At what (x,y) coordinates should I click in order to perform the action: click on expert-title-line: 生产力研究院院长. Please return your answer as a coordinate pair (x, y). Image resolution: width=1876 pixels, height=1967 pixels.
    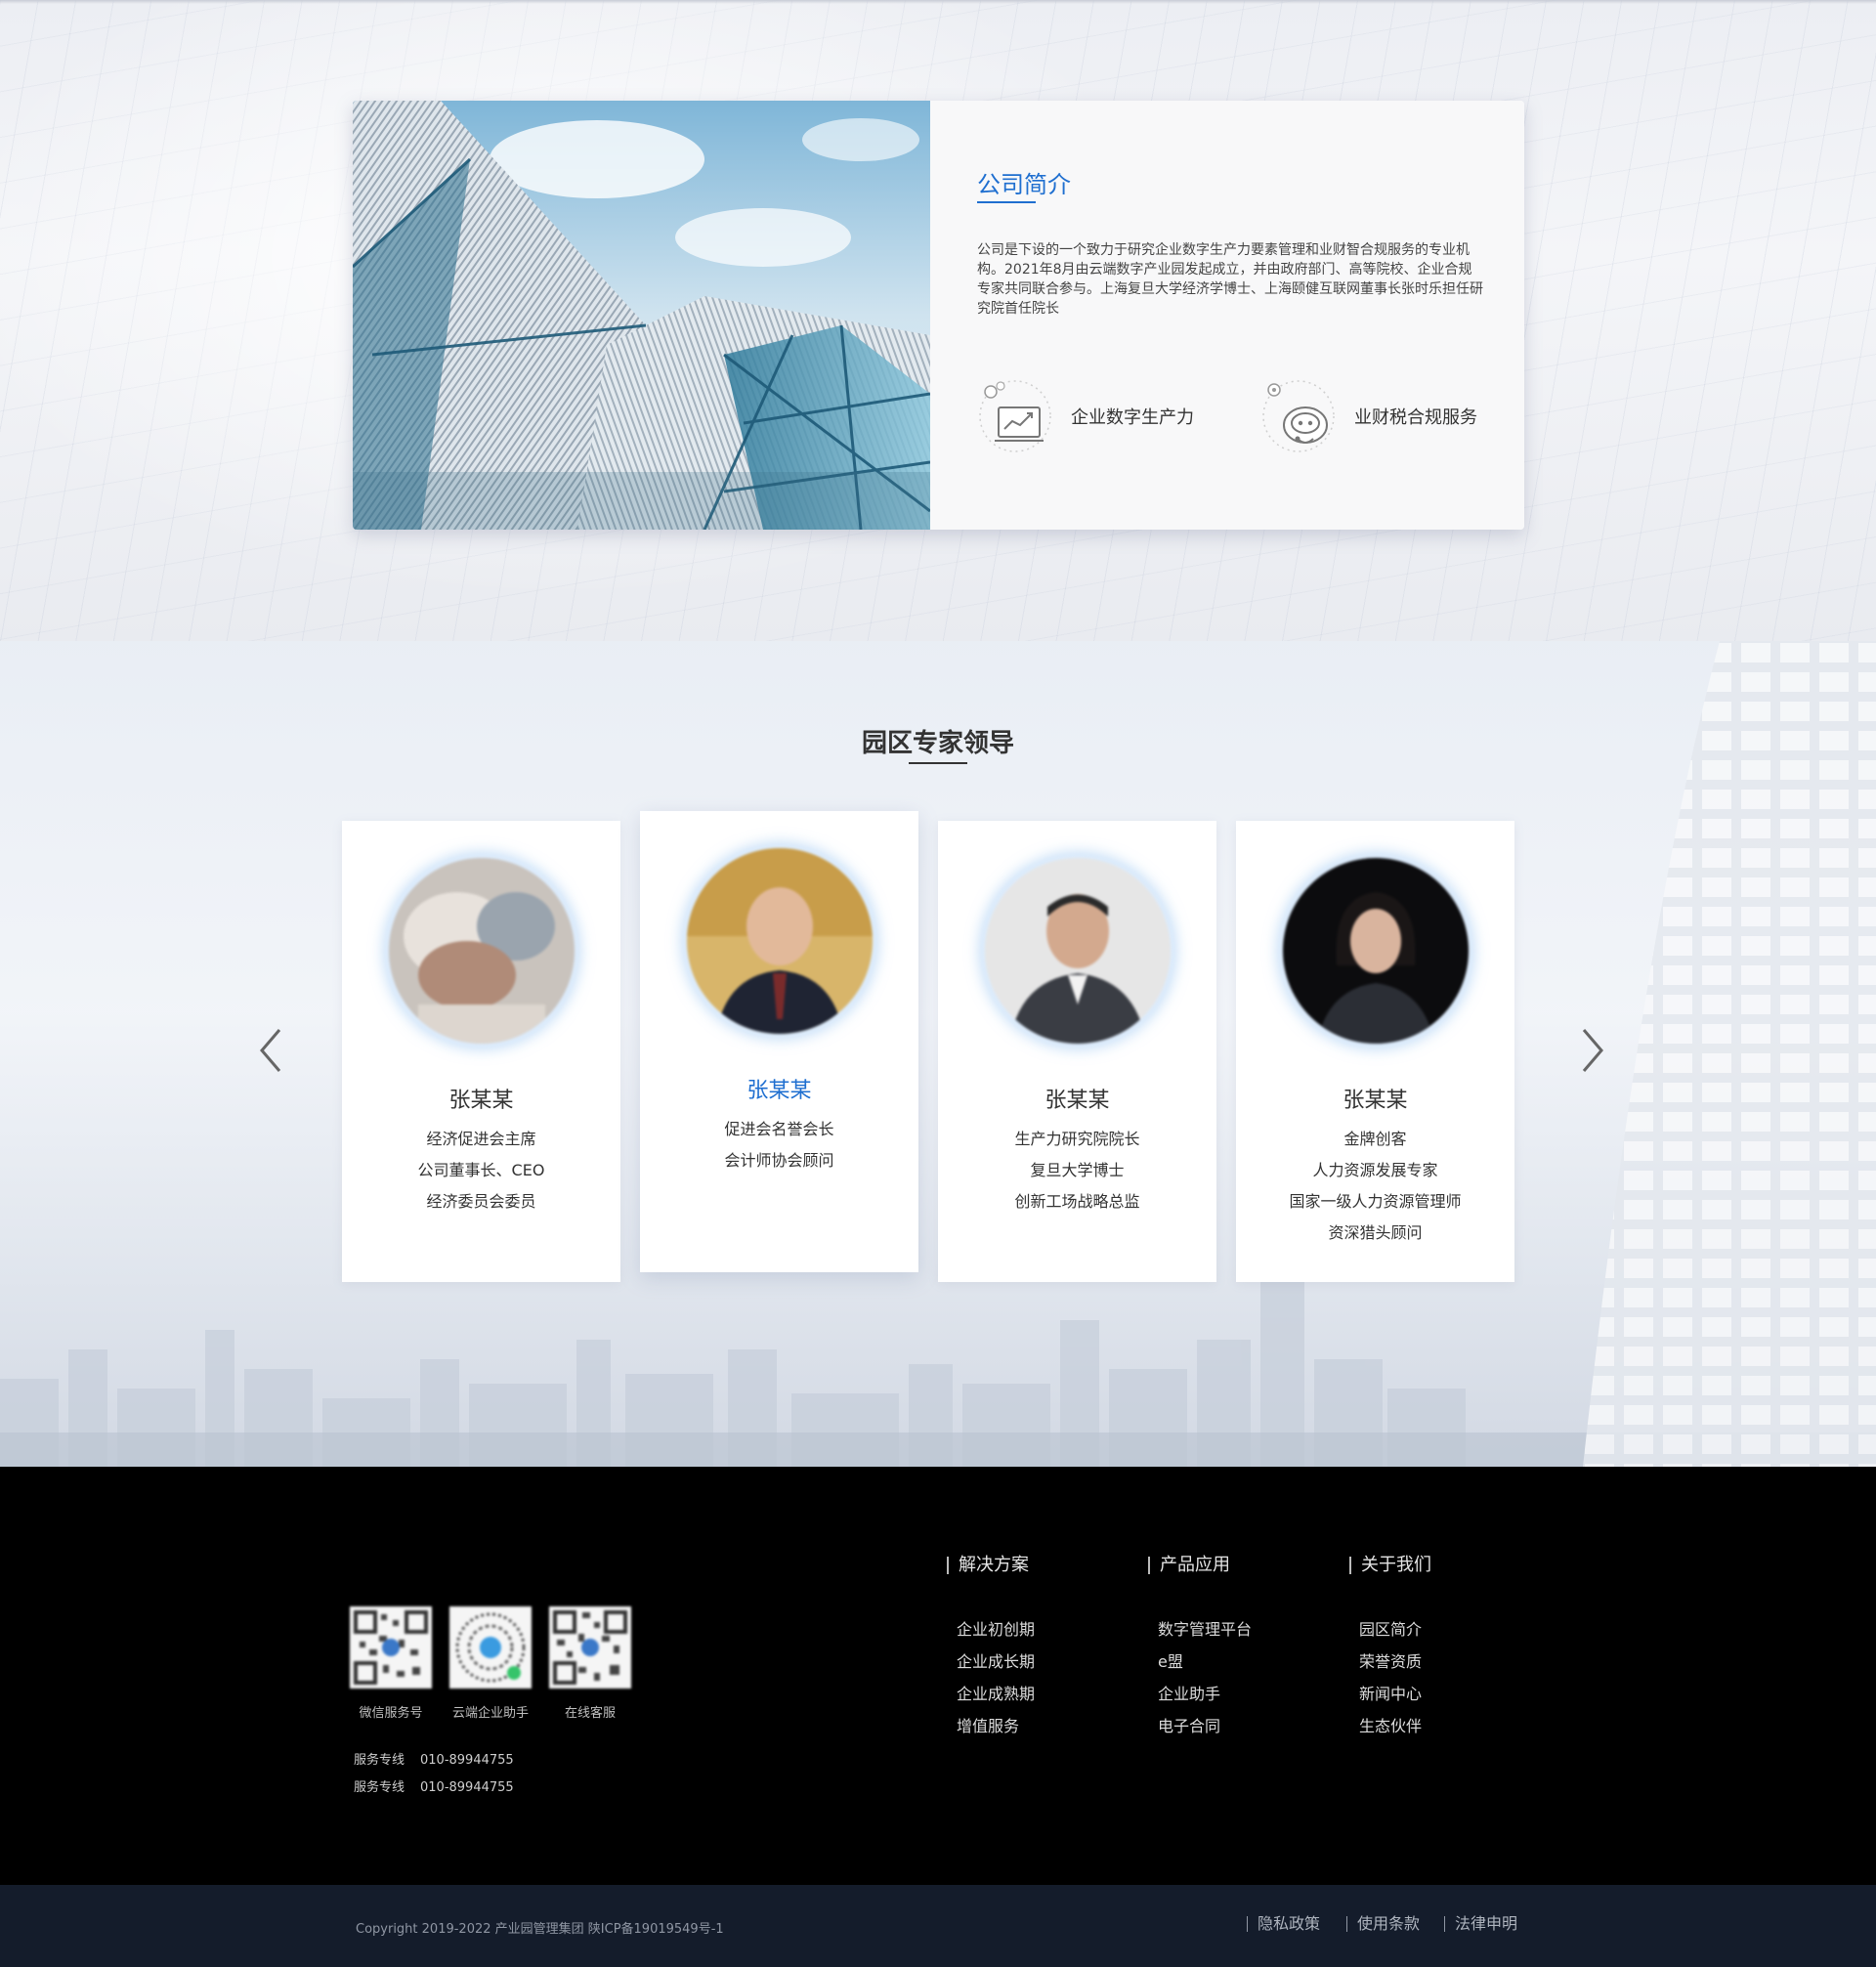
    Looking at the image, I should click on (1077, 1139).